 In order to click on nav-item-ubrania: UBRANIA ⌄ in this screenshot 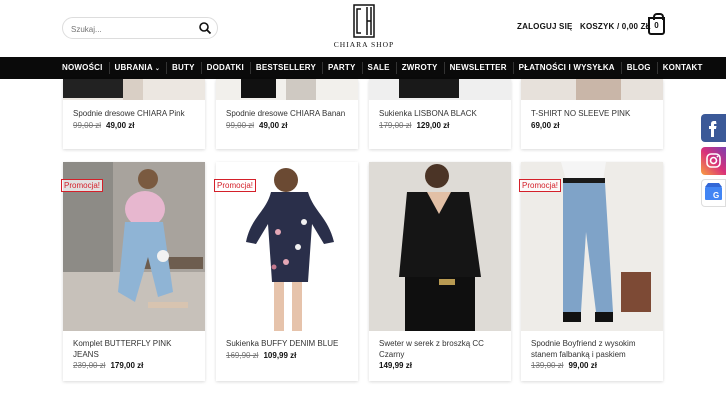, I will do `click(141, 68)`.